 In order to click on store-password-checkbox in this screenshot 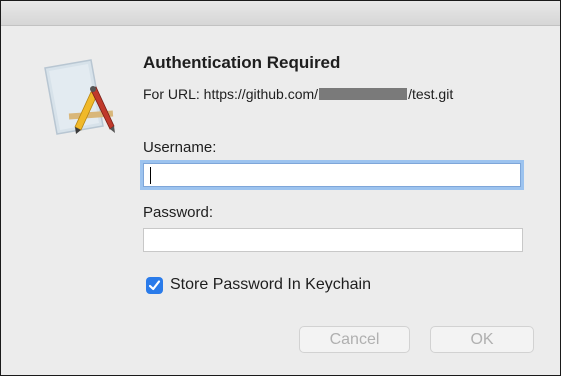, I will do `click(154, 285)`.